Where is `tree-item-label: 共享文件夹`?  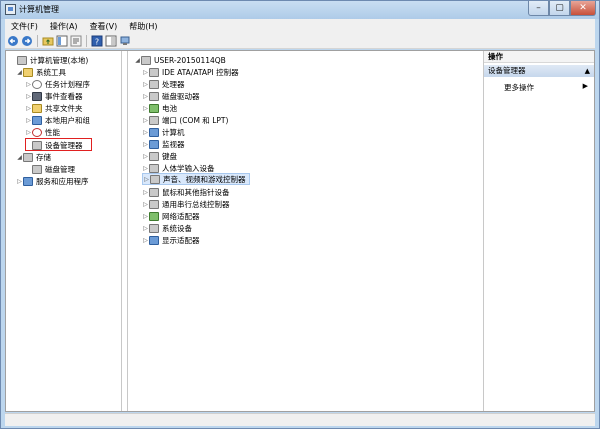
tree-item-label: 共享文件夹 is located at coordinates (64, 108).